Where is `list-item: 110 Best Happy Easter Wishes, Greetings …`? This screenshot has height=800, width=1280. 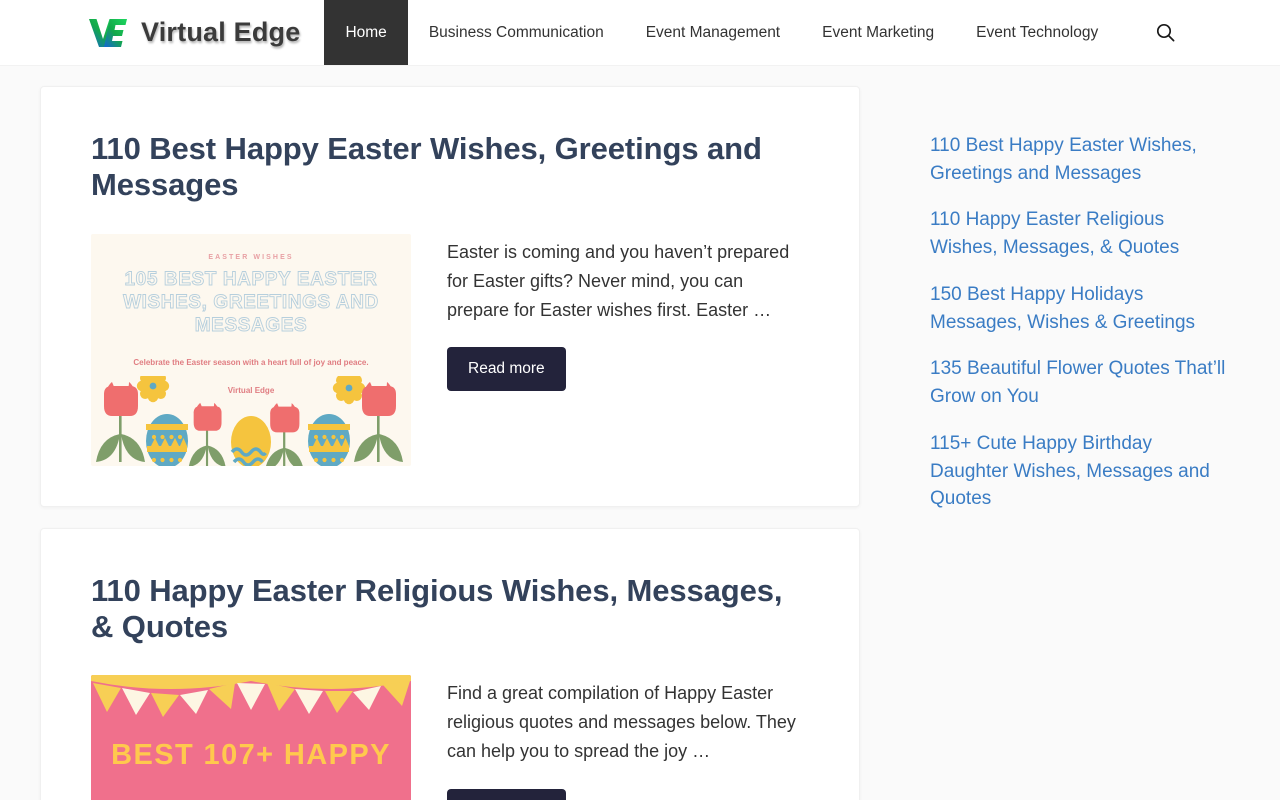
list-item: 110 Best Happy Easter Wishes, Greetings … is located at coordinates (1080, 159).